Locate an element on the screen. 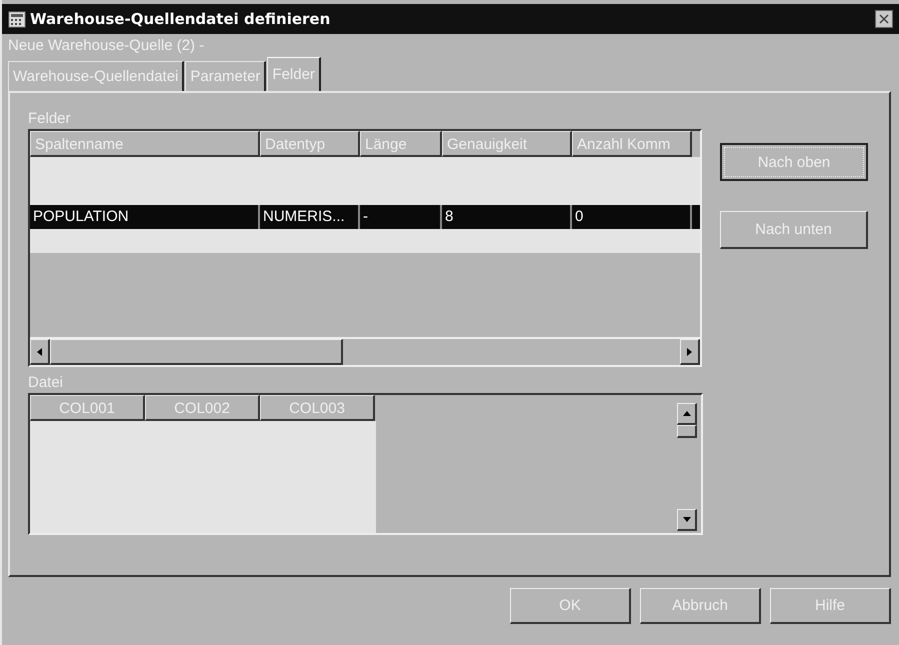 This screenshot has width=899, height=645. column-header: Datentyp is located at coordinates (310, 144).